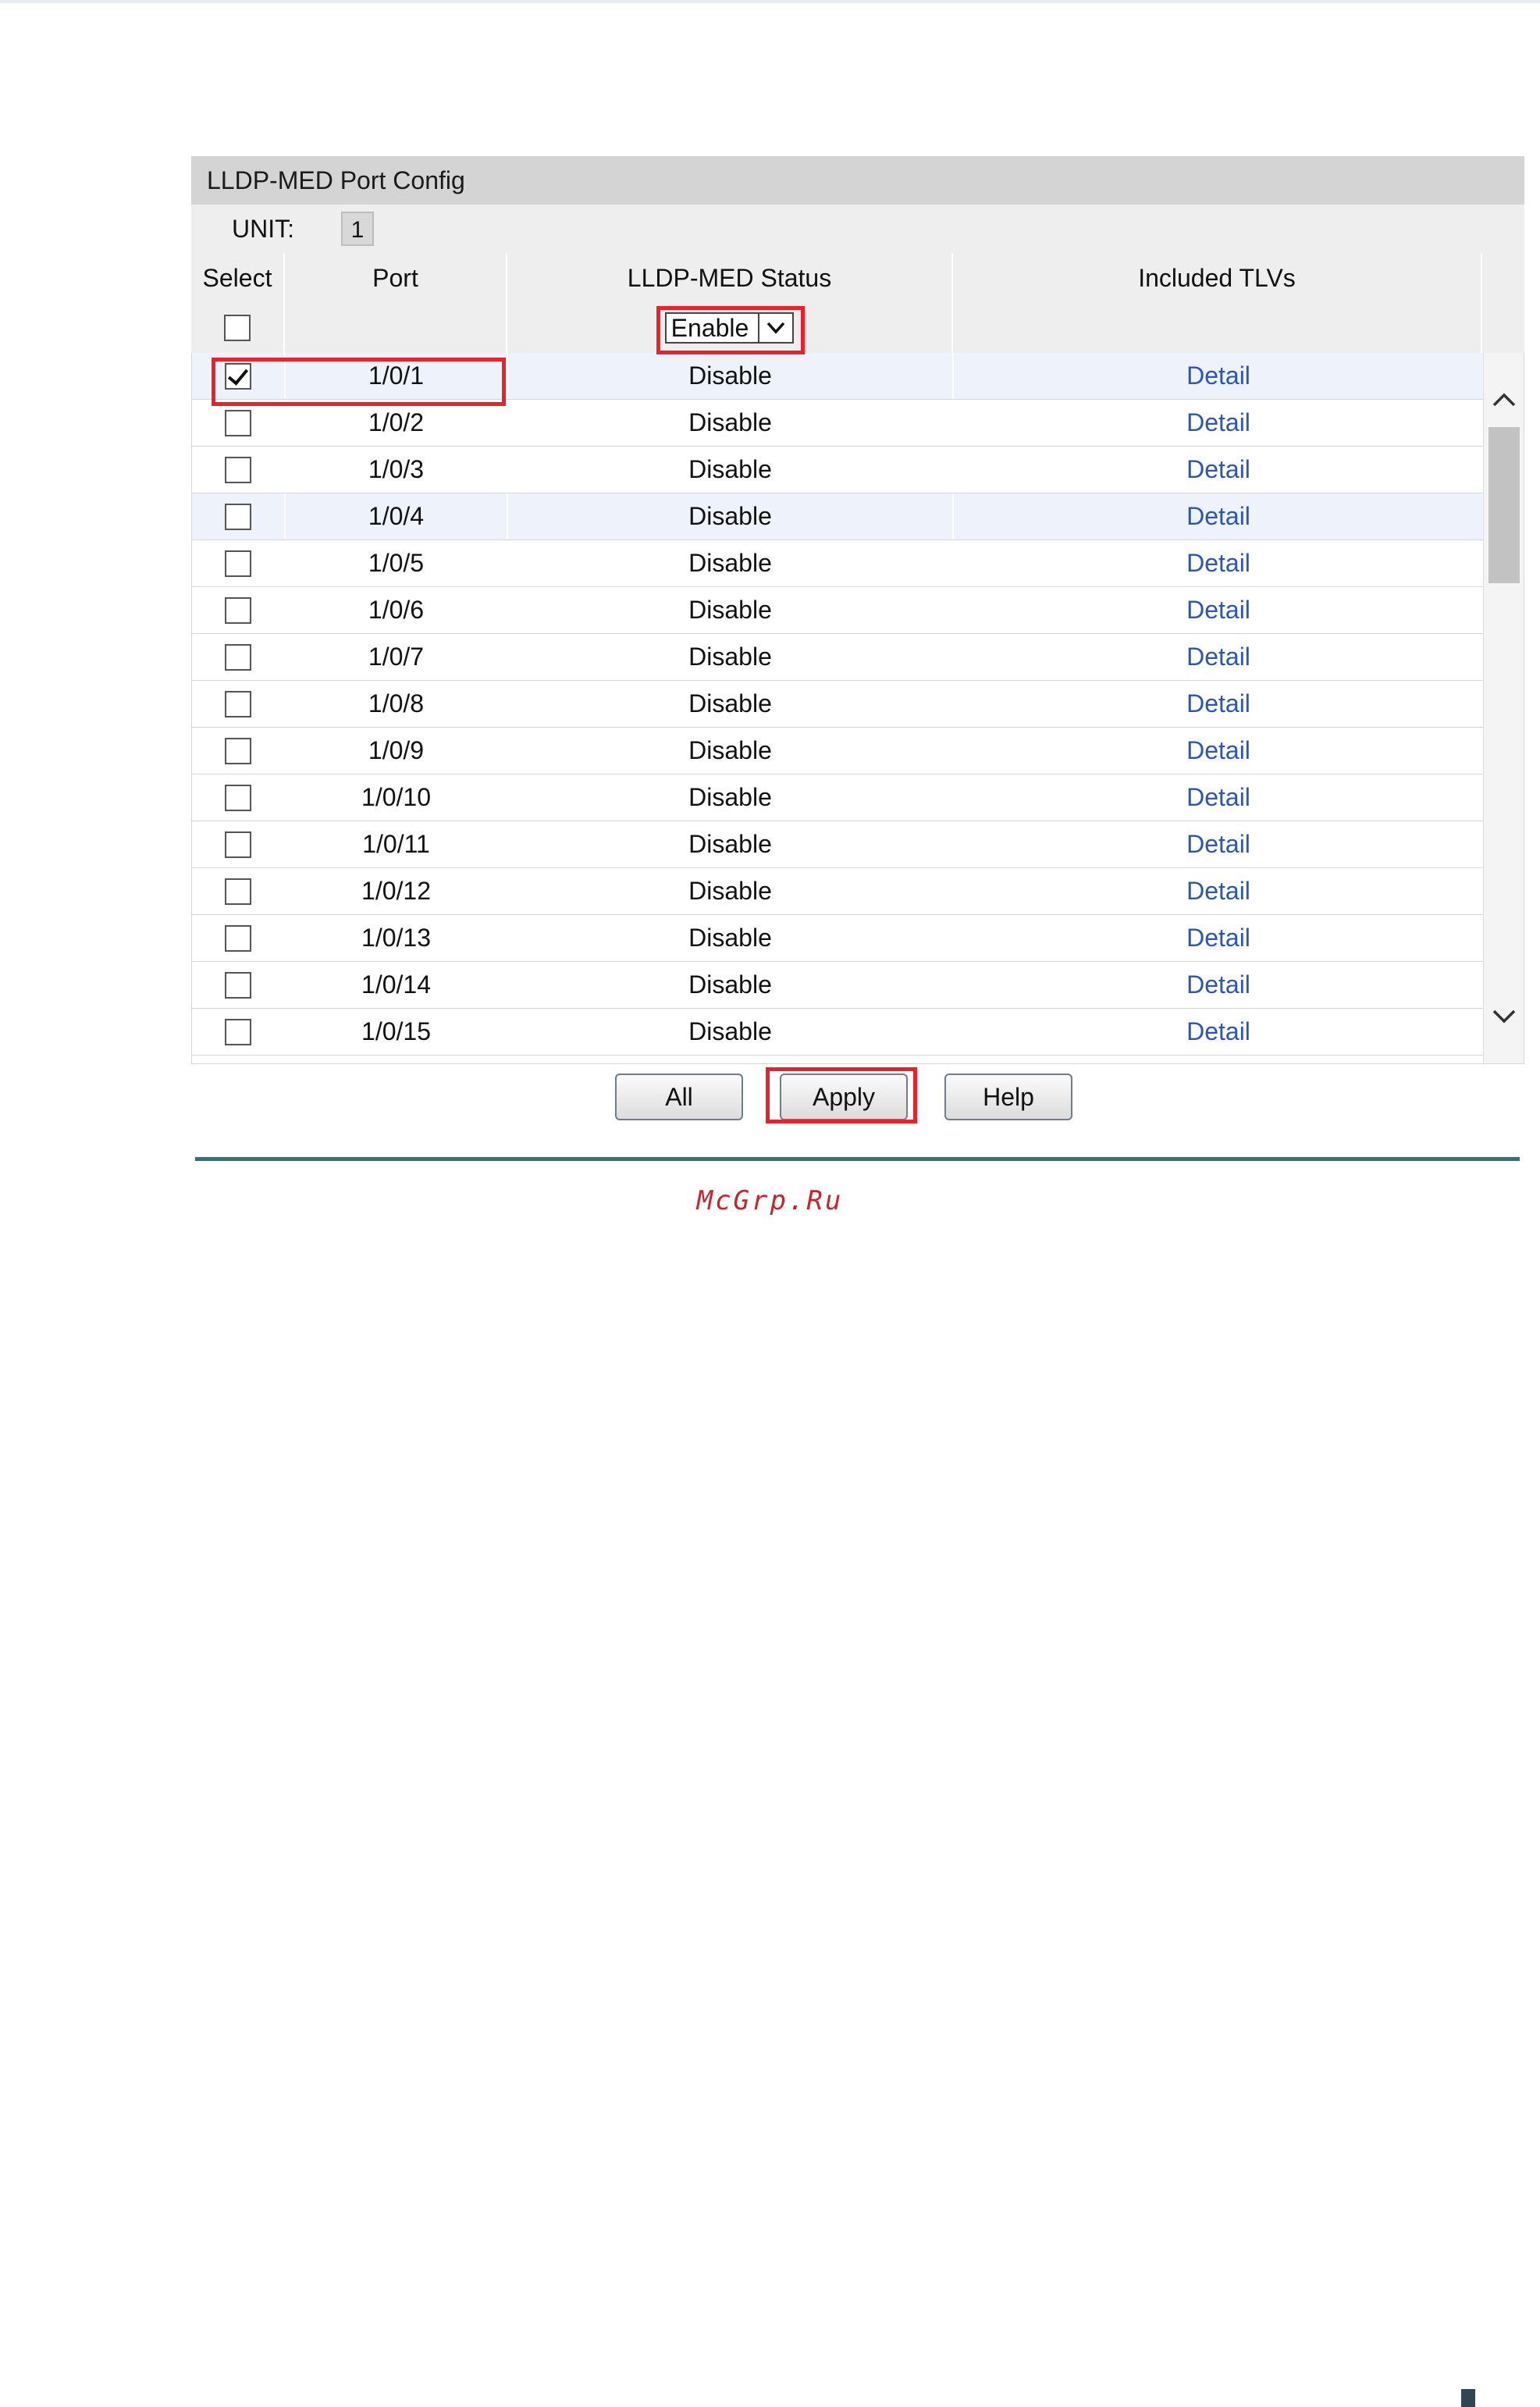  I want to click on table-row: 1/0/3 Disable Detail, so click(837, 470).